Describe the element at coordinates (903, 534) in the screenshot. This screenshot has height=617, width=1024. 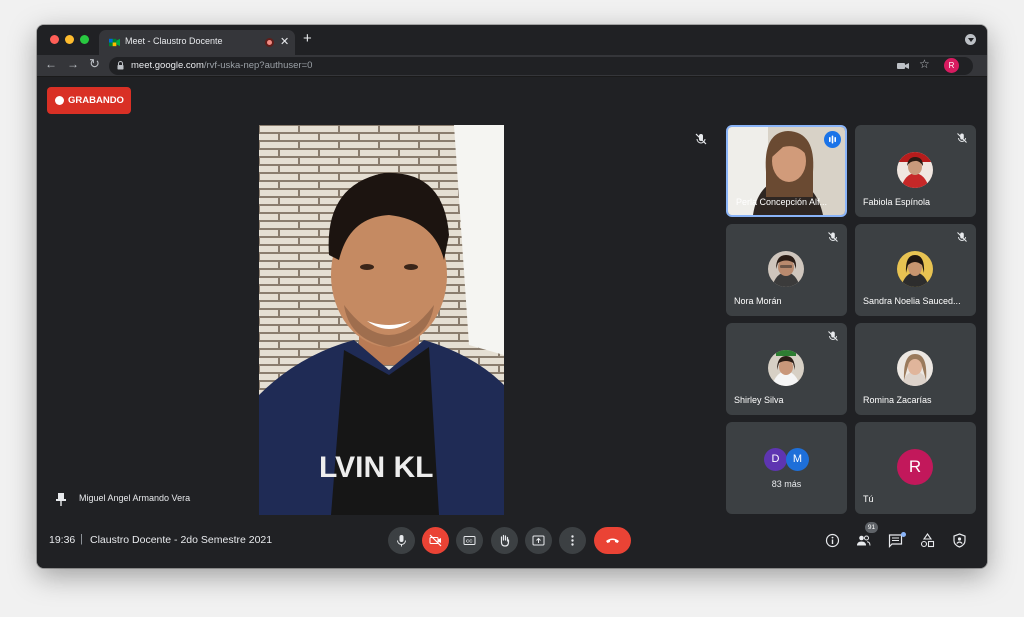
I see `chat-notification-dot` at that location.